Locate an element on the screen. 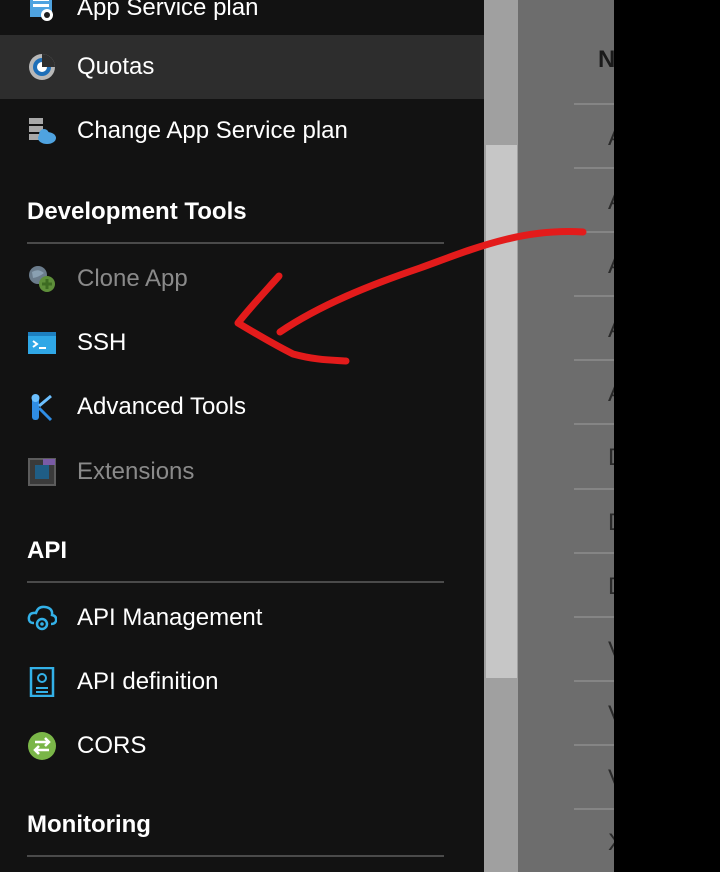 The height and width of the screenshot is (872, 720). section-header-development-tools: Development Tools is located at coordinates (137, 211).